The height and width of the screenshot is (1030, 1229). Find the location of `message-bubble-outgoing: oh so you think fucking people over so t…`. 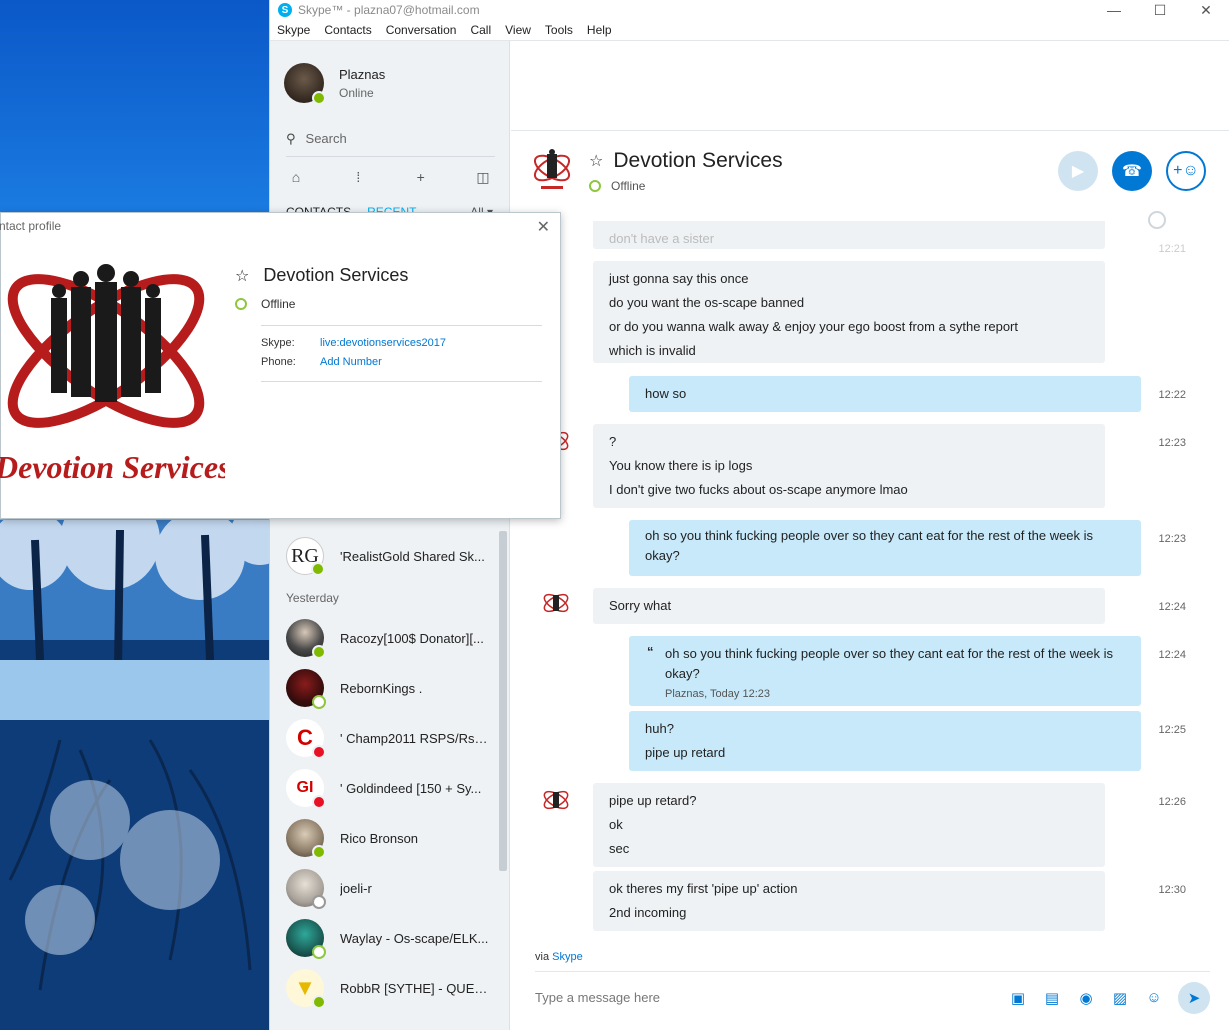

message-bubble-outgoing: oh so you think fucking people over so t… is located at coordinates (885, 548).